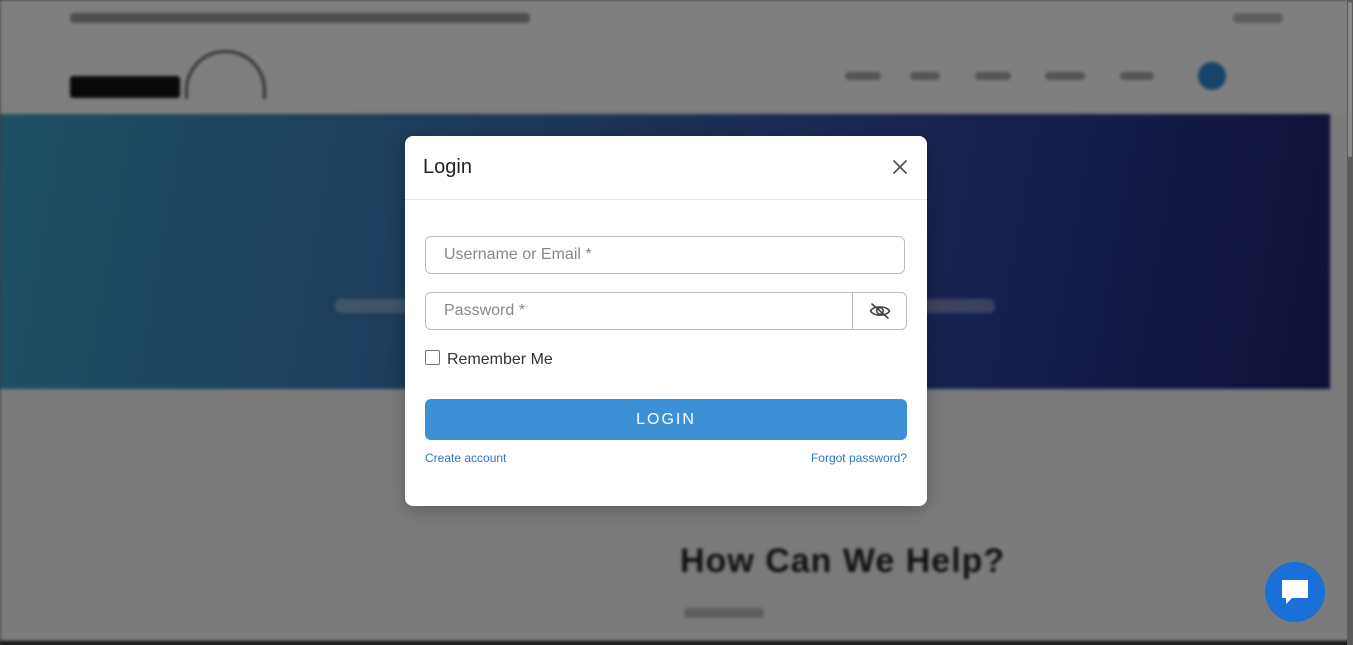 This screenshot has height=645, width=1353. I want to click on chat-button, so click(1295, 592).